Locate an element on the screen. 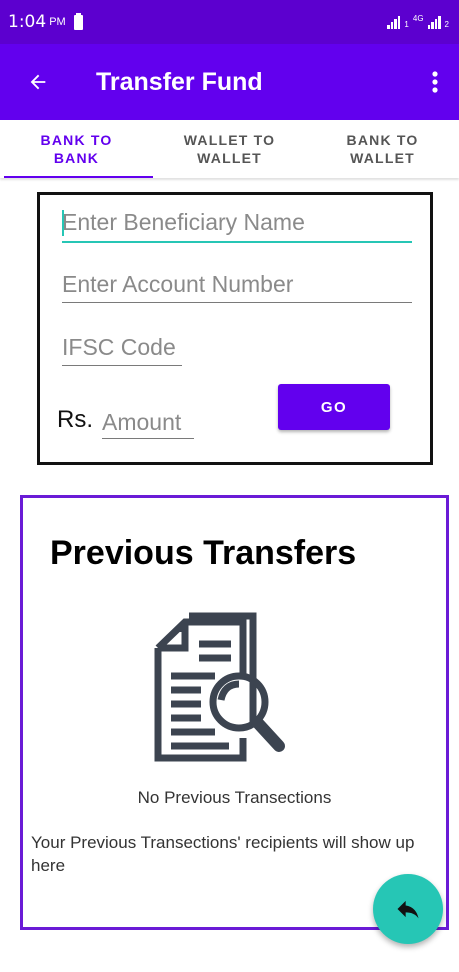 The height and width of the screenshot is (972, 459). go-button: GO is located at coordinates (334, 407).